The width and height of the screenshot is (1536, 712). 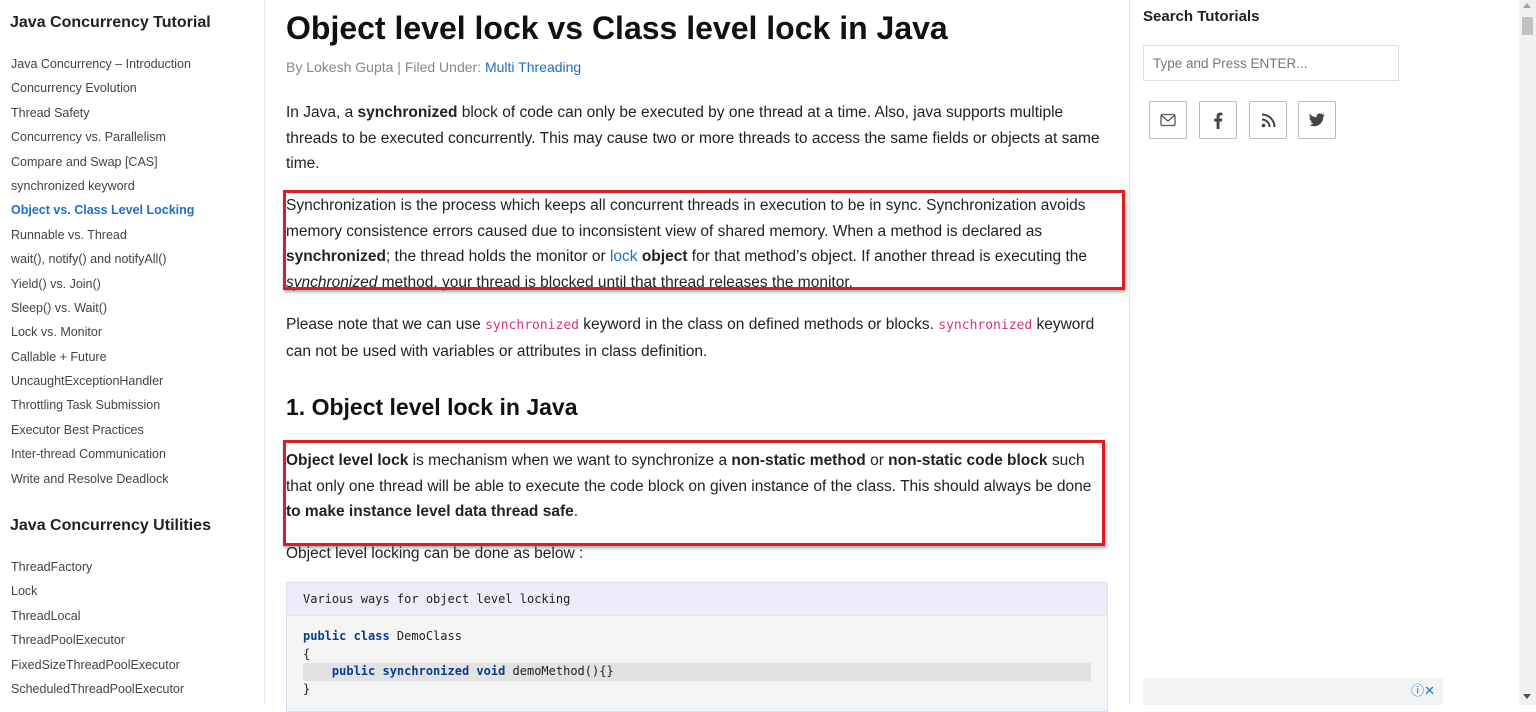 What do you see at coordinates (559, 671) in the screenshot?
I see `code-text: demoMethod(){}` at bounding box center [559, 671].